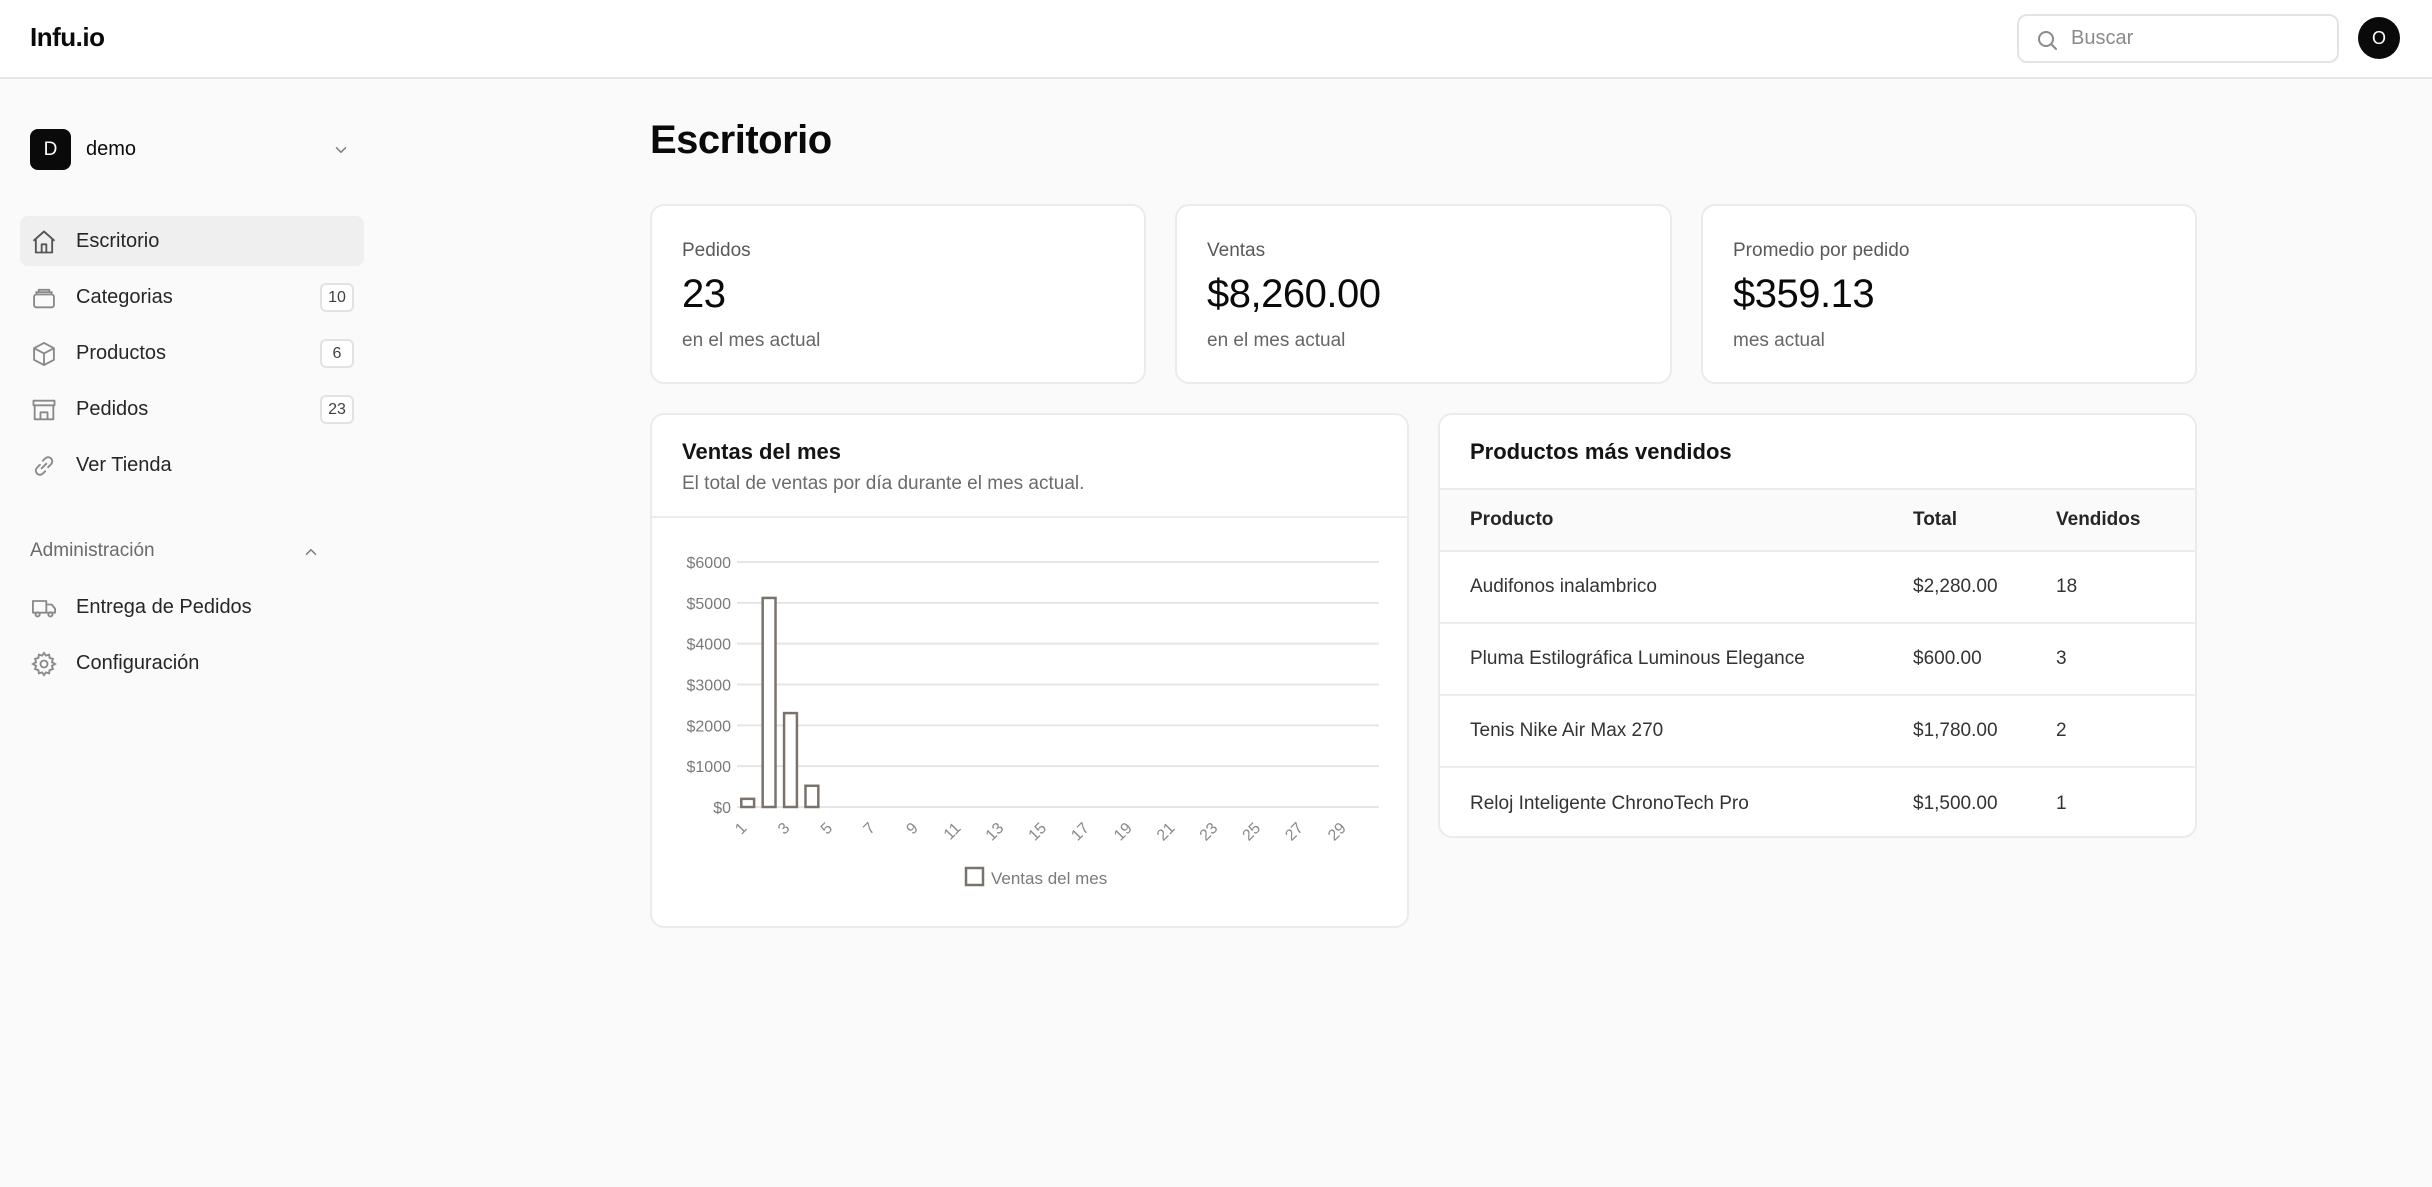 The image size is (2432, 1187). Describe the element at coordinates (1209, 832) in the screenshot. I see `x-tick-label: 23` at that location.